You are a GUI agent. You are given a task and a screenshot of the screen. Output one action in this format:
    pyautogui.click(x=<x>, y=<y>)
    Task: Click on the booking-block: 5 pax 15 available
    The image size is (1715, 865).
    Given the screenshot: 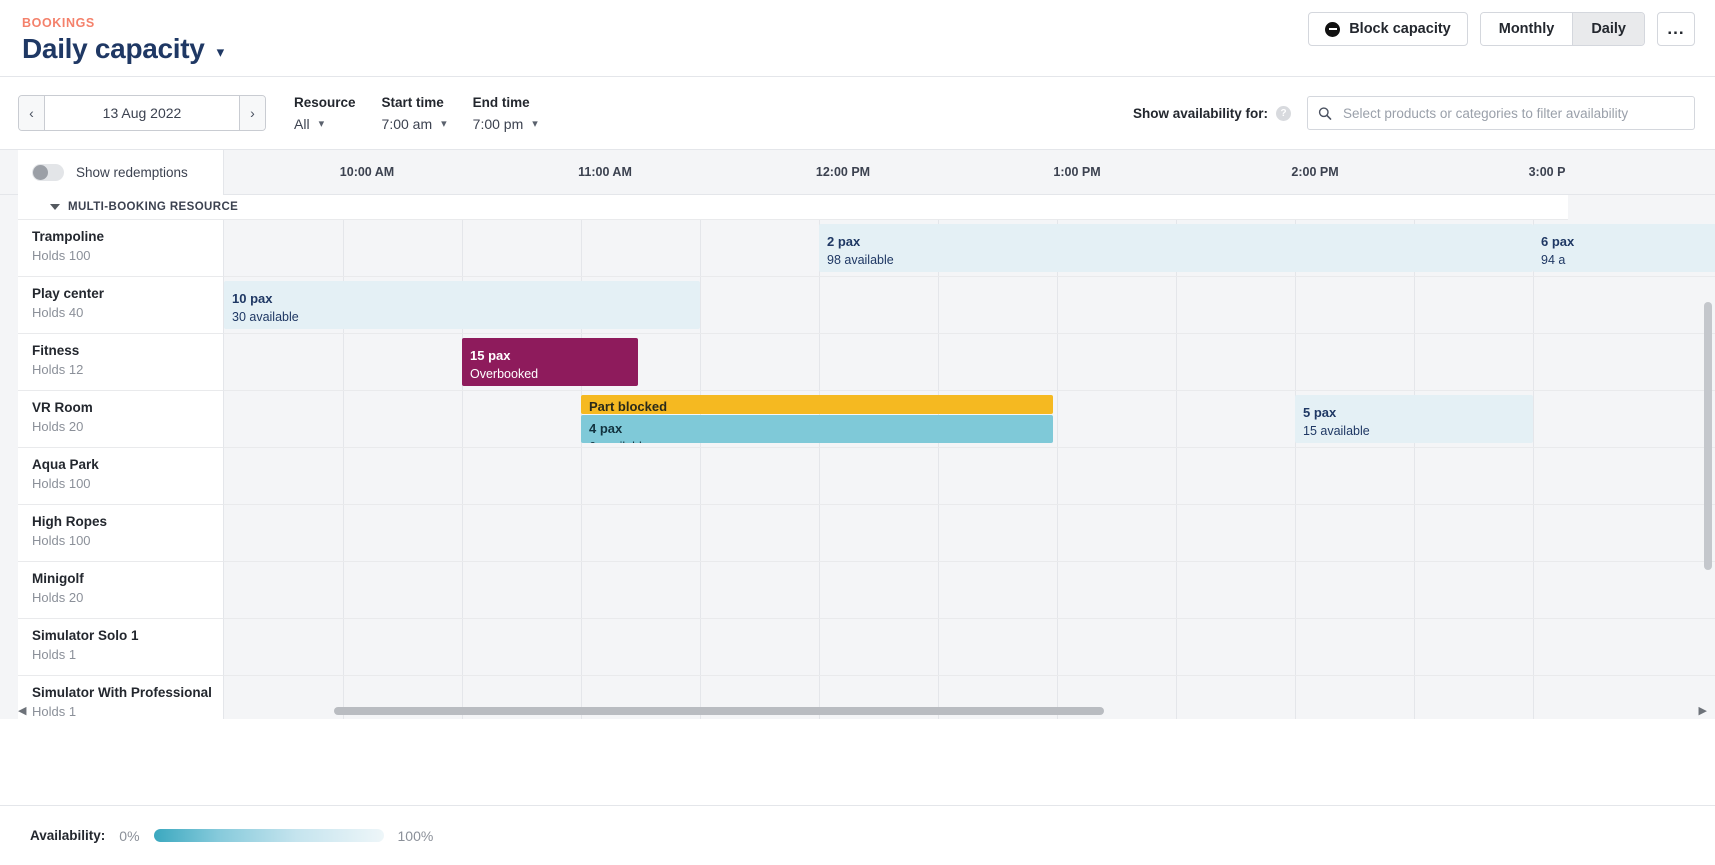 What is the action you would take?
    pyautogui.click(x=1414, y=419)
    